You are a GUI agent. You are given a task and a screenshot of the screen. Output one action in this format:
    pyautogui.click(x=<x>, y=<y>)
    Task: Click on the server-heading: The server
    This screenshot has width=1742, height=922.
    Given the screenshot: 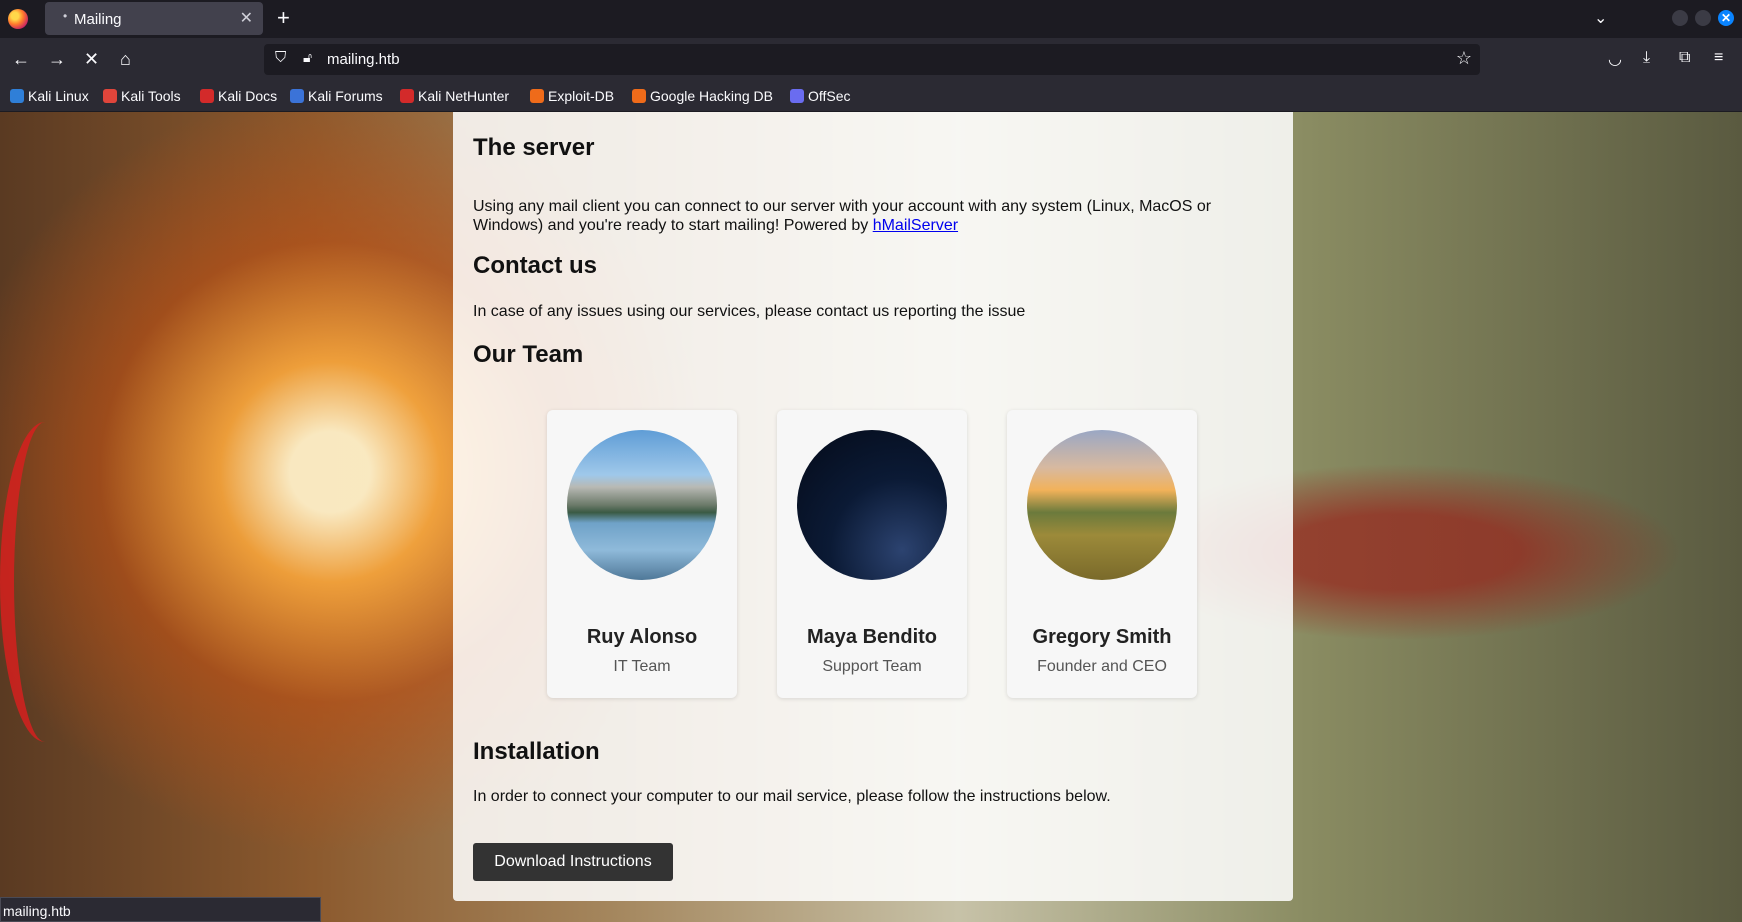 What is the action you would take?
    pyautogui.click(x=534, y=147)
    